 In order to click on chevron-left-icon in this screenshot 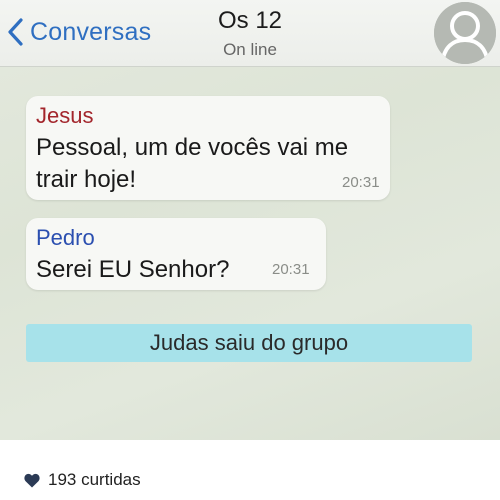, I will do `click(15, 32)`.